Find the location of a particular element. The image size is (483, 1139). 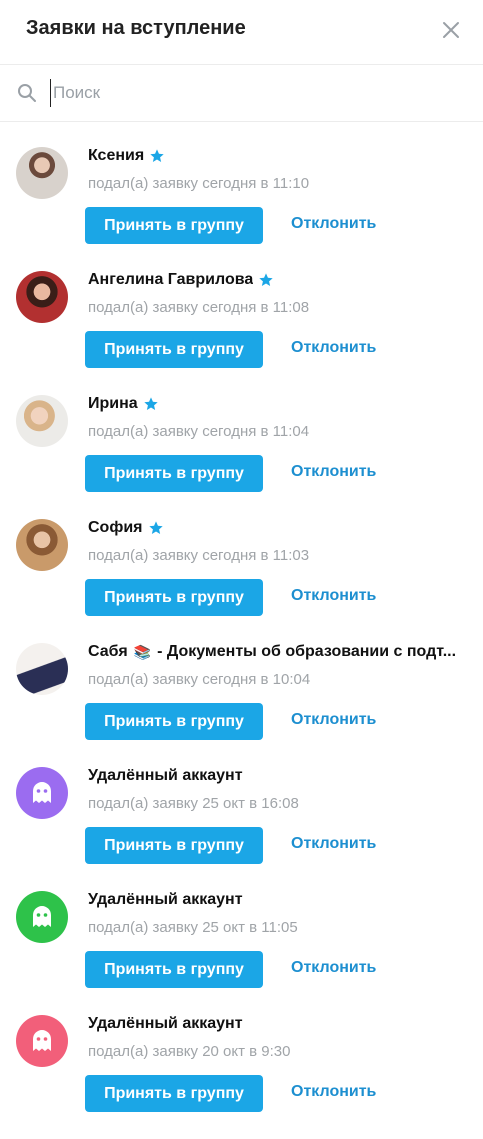

books-icon: 📚 is located at coordinates (142, 651).